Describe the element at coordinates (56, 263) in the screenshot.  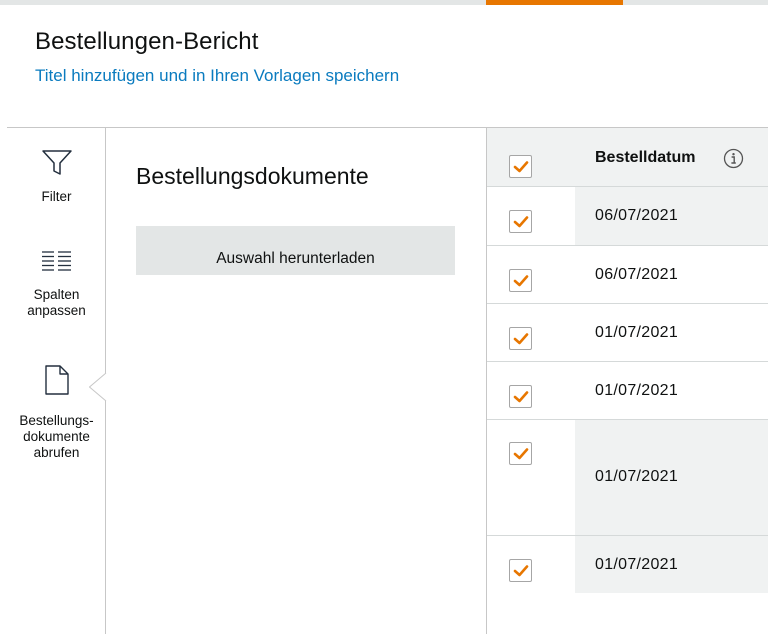
I see `columns-icon` at that location.